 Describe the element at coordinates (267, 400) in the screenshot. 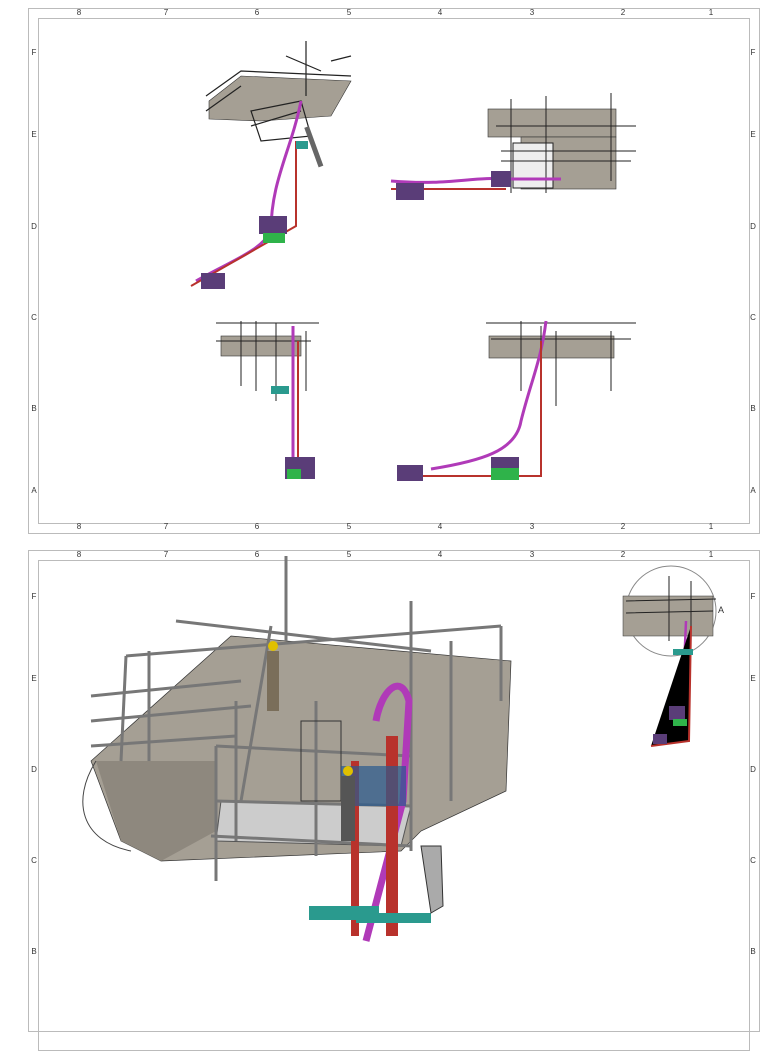

I see `front-view` at that location.